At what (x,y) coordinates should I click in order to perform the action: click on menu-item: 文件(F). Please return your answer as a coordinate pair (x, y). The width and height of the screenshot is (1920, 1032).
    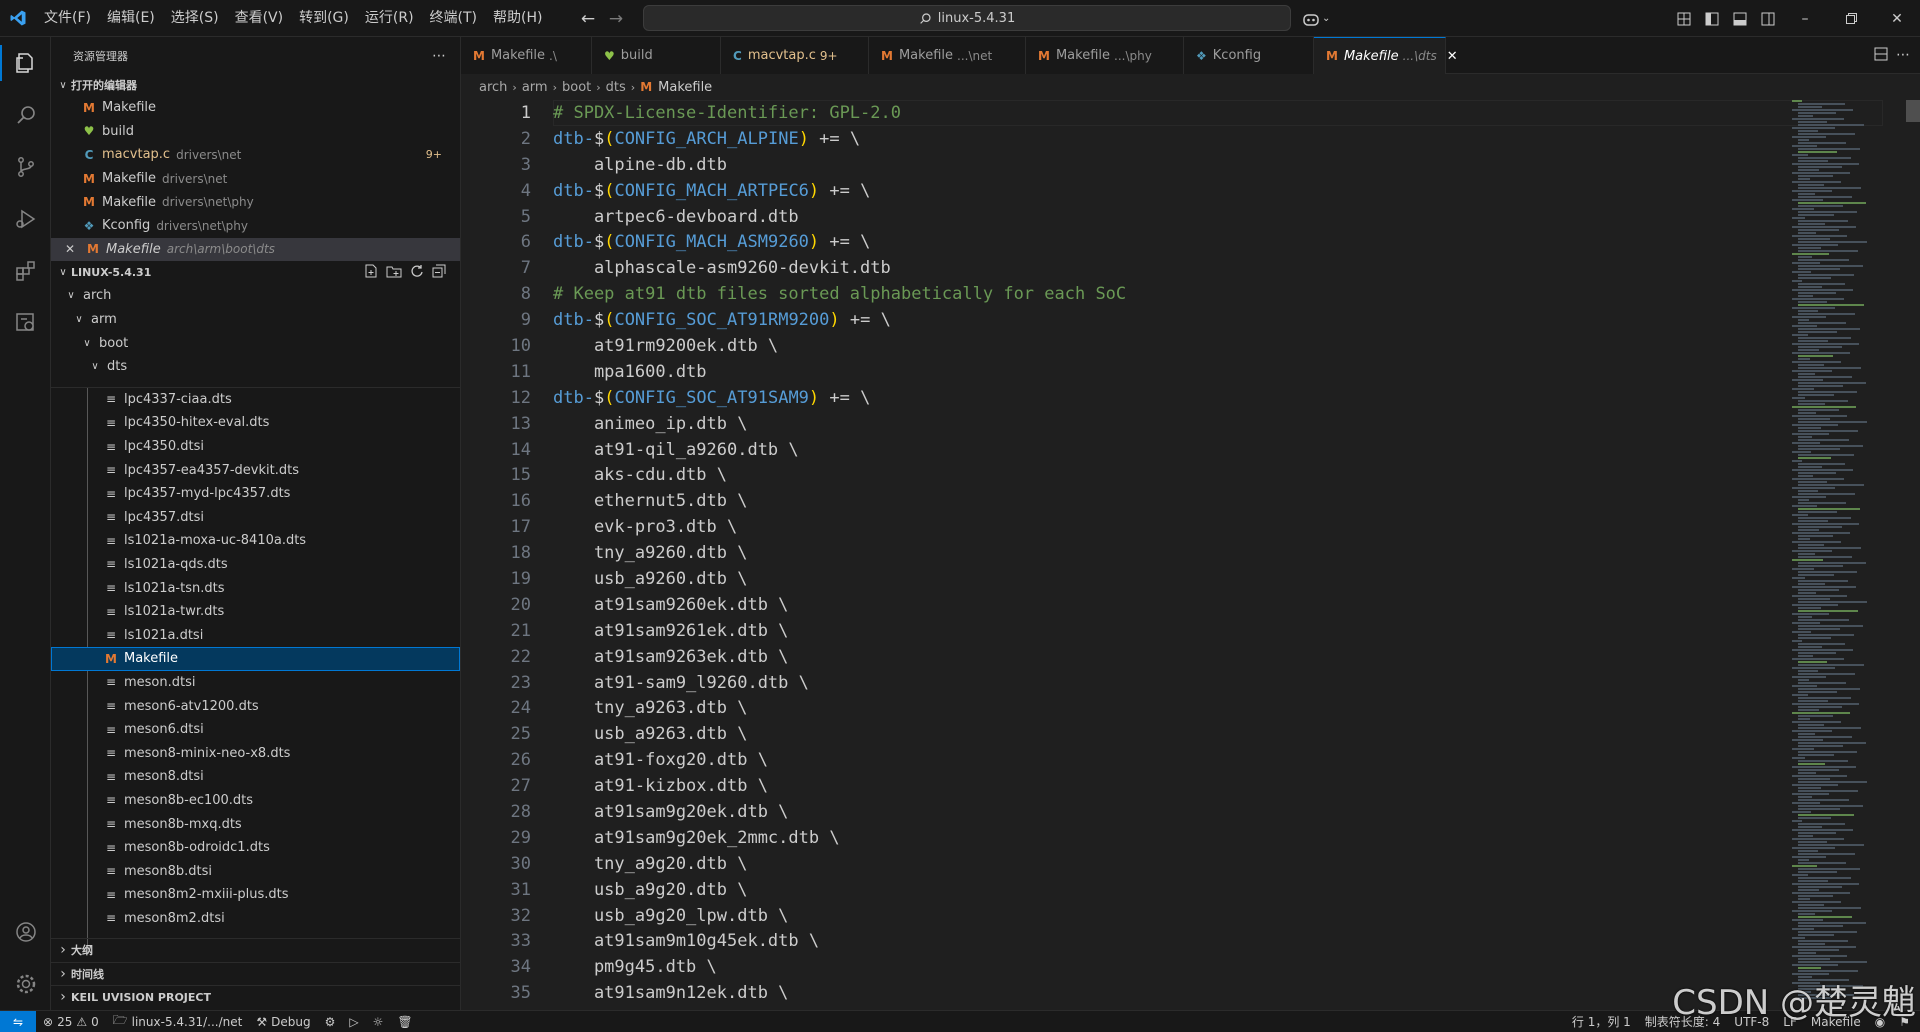
    Looking at the image, I should click on (67, 18).